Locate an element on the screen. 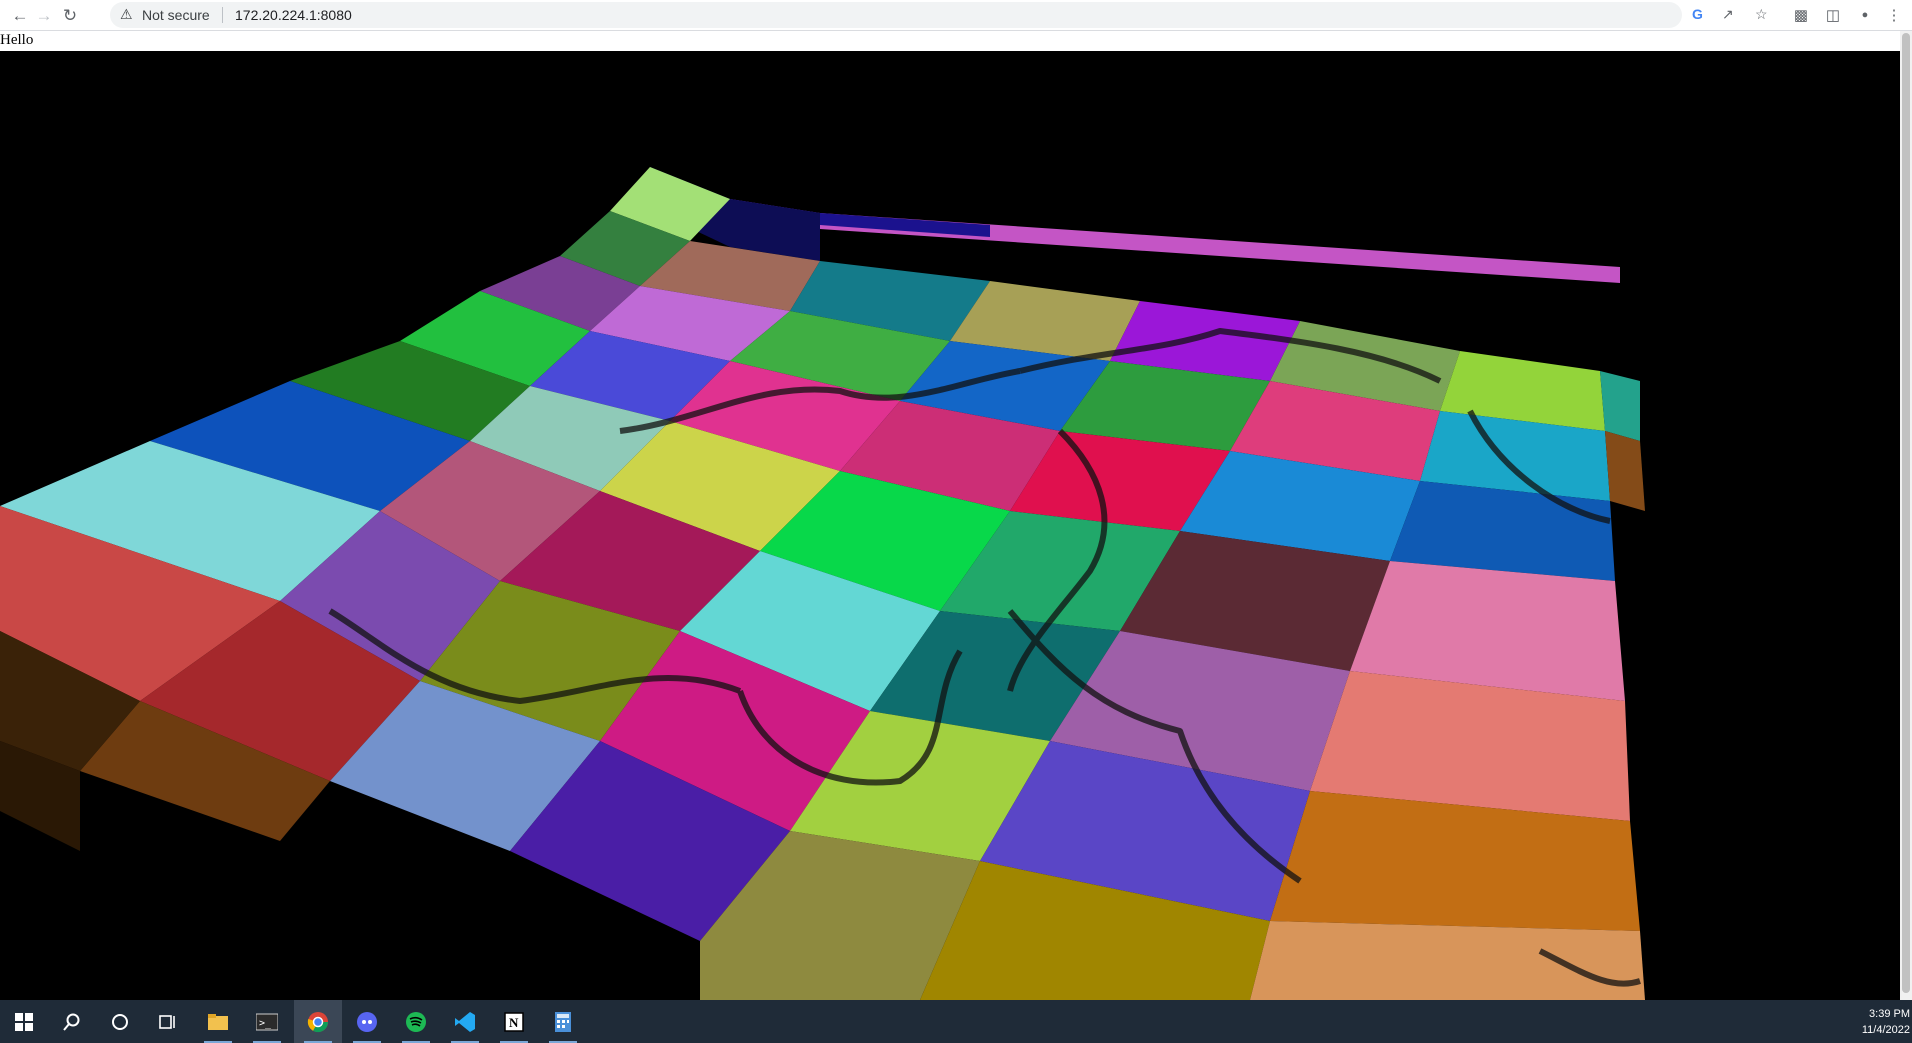 The height and width of the screenshot is (1043, 1912). cortana-icon is located at coordinates (120, 1021).